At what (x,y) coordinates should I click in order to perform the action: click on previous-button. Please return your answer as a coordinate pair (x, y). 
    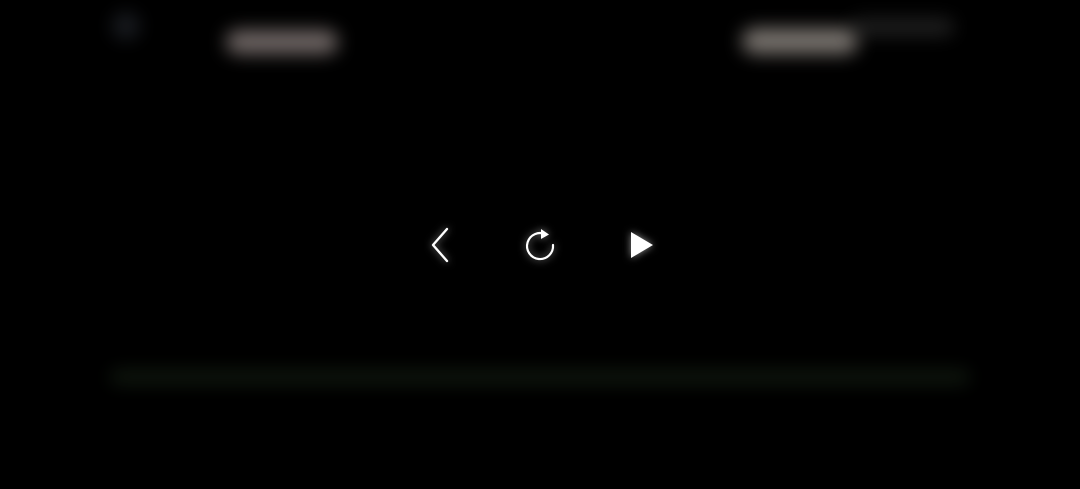
    Looking at the image, I should click on (440, 245).